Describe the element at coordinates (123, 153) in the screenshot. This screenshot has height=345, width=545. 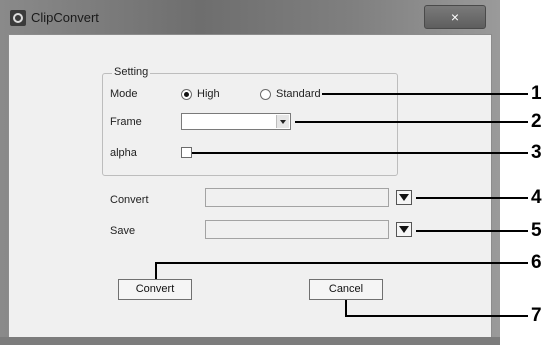
I see `alpha-label: alpha` at that location.